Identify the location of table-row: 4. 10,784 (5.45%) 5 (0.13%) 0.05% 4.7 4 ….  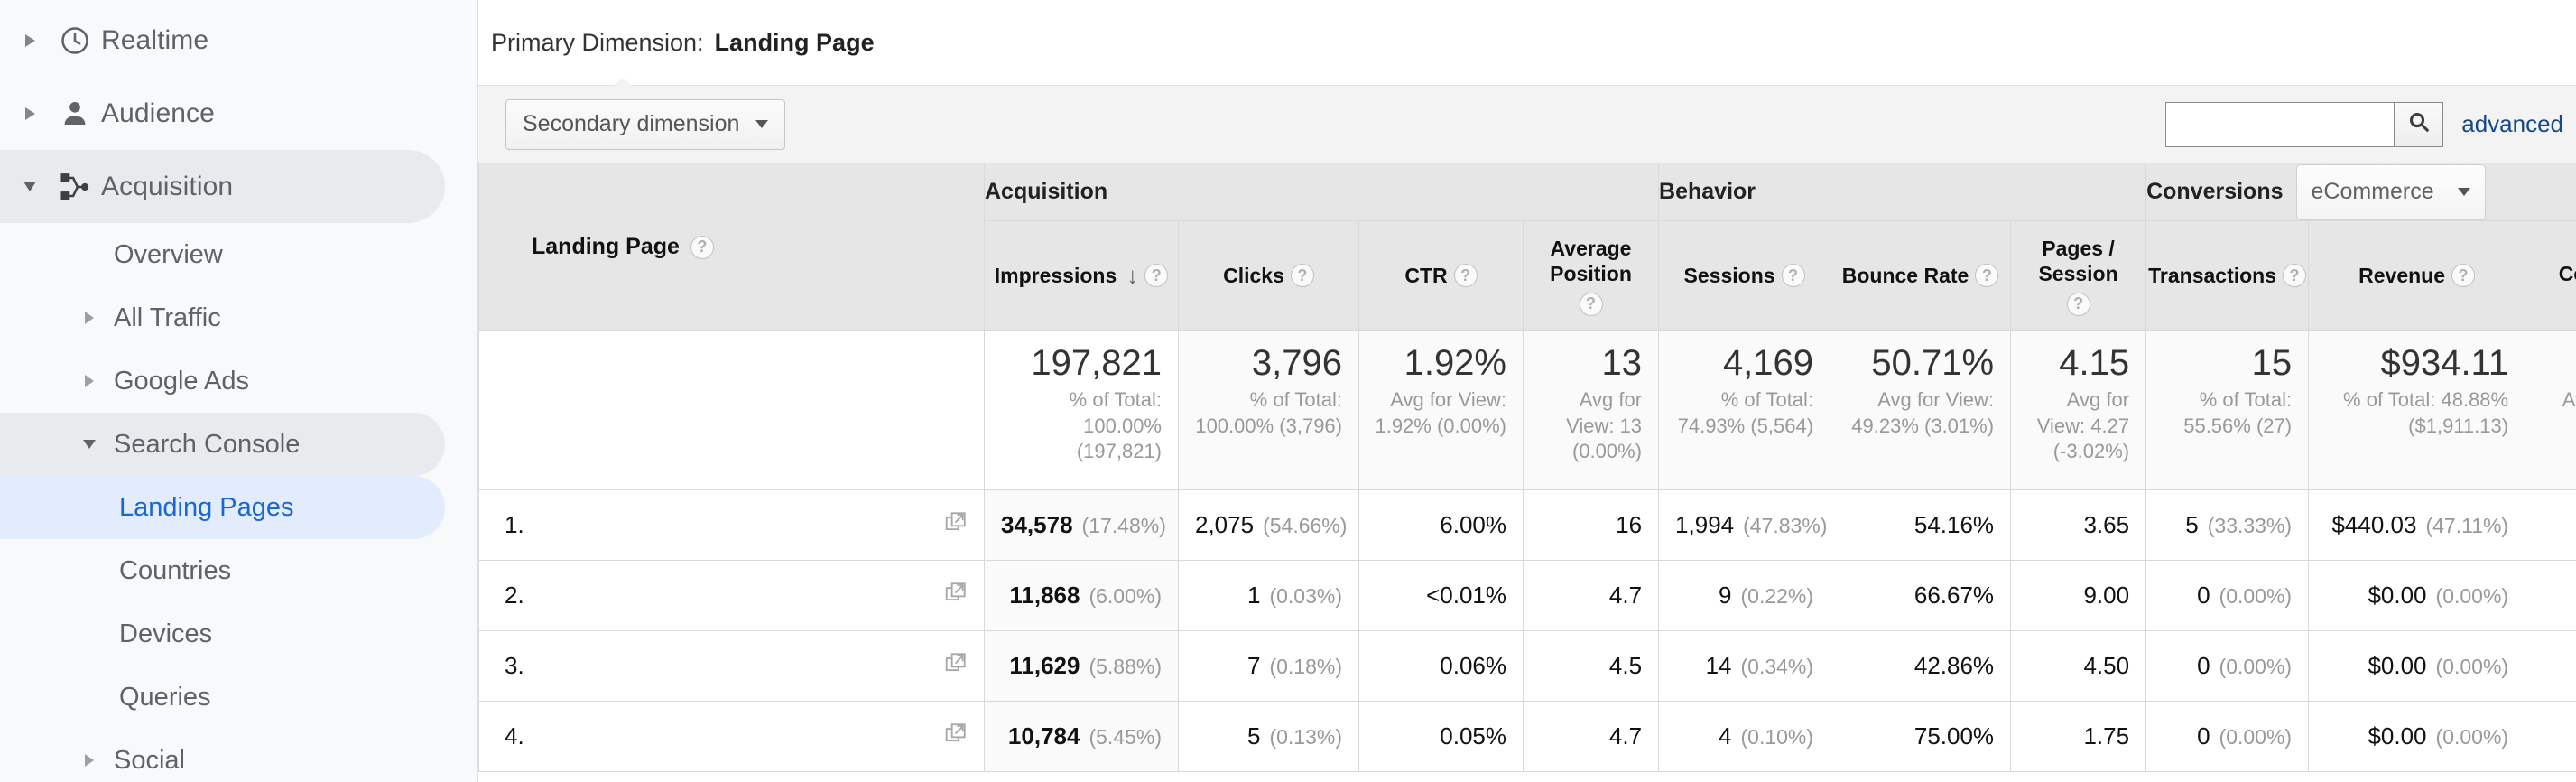
(1527, 737).